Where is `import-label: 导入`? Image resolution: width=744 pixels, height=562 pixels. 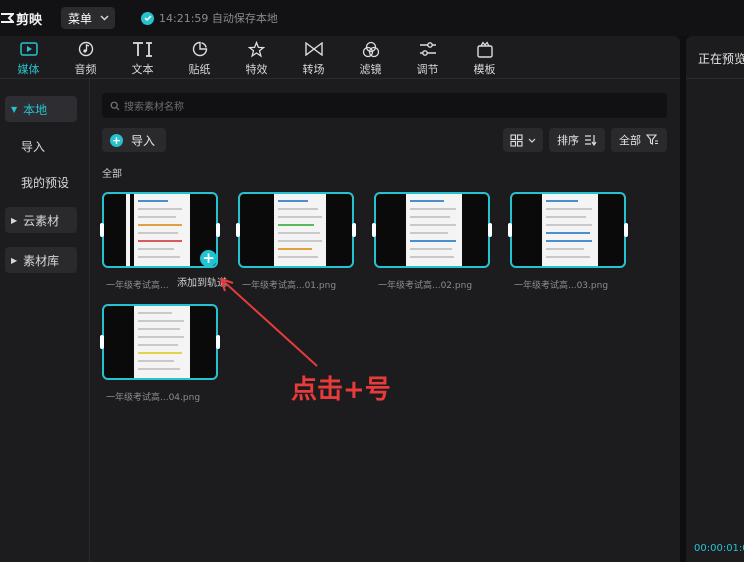
import-label: 导入 is located at coordinates (143, 140).